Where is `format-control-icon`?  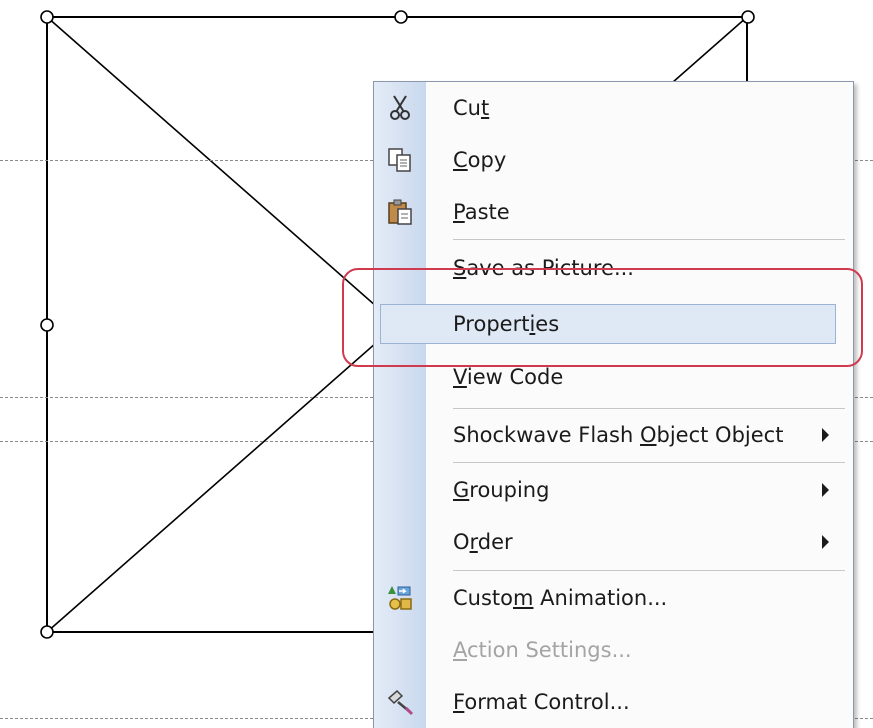
format-control-icon is located at coordinates (400, 702).